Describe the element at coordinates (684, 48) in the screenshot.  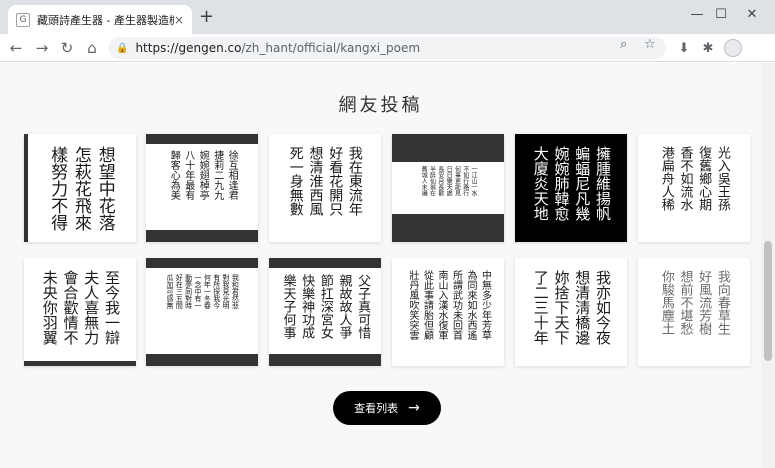
I see `download-icon: ⬇` at that location.